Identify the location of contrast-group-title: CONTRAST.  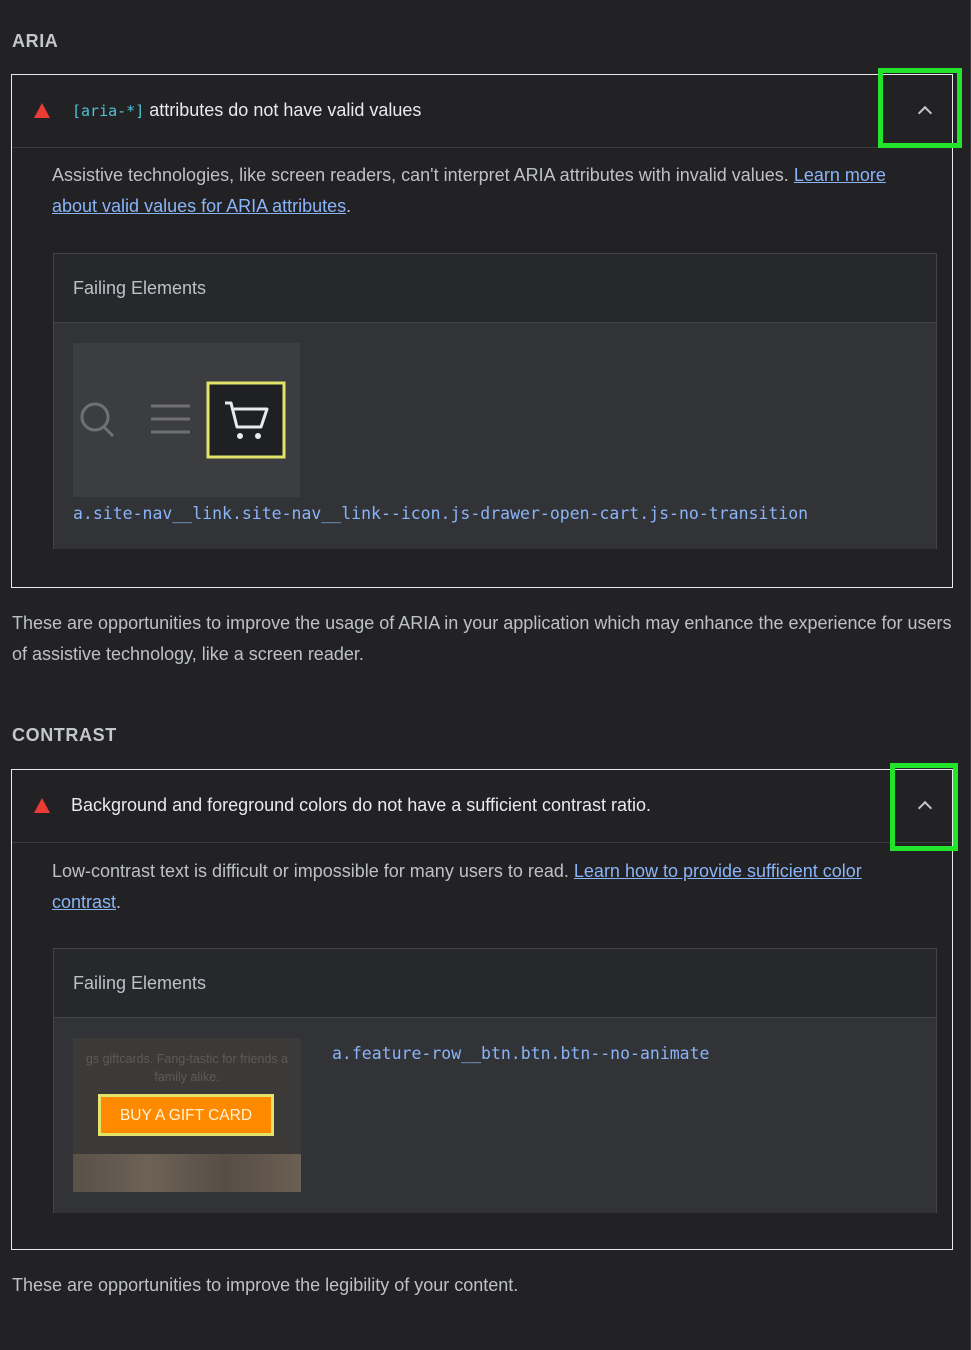
(64, 735).